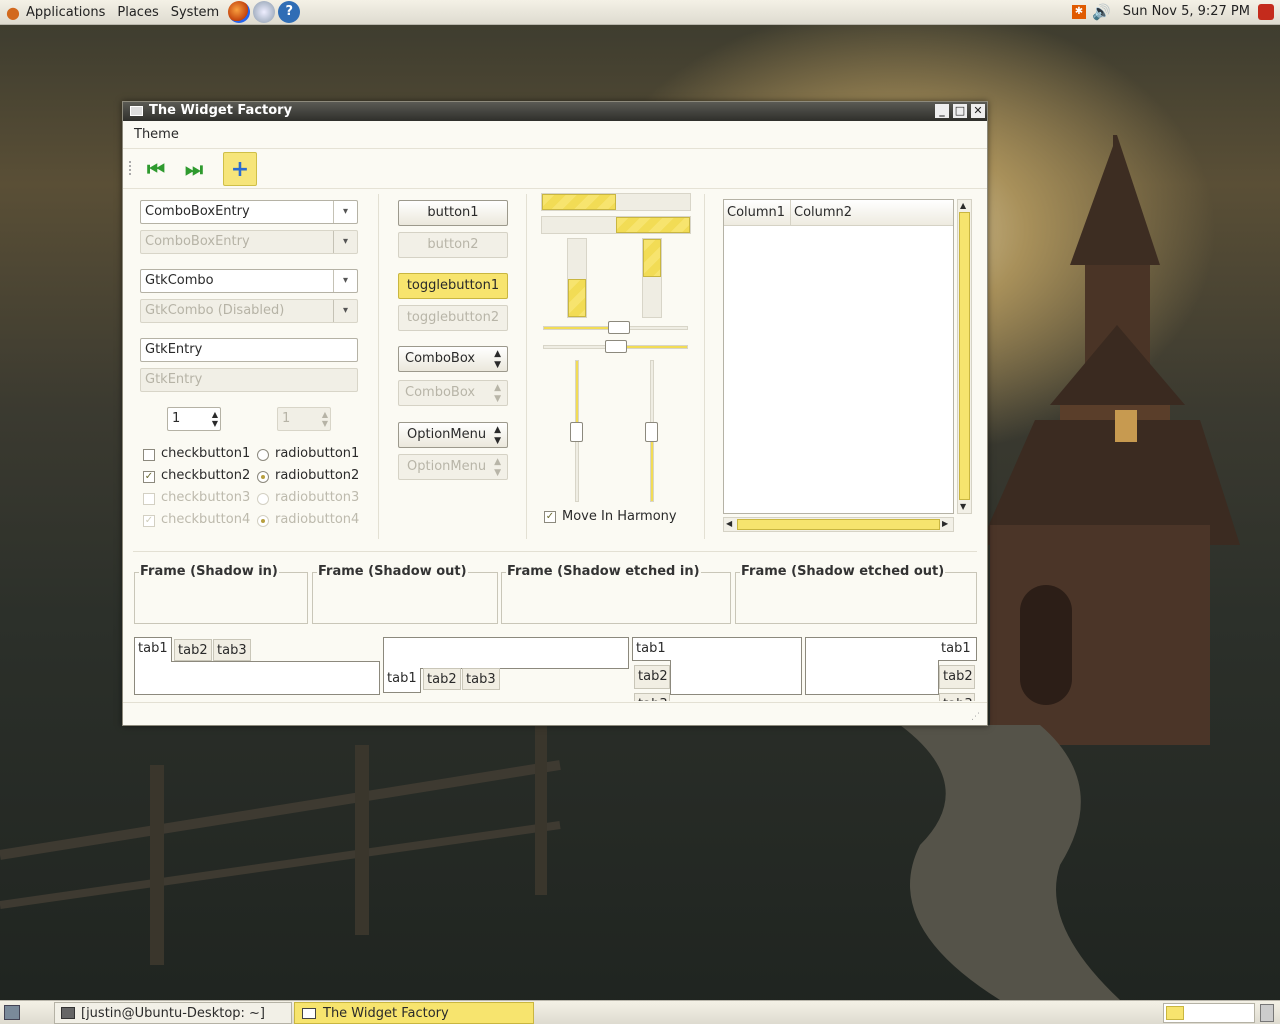  I want to click on help-icon: ?, so click(289, 12).